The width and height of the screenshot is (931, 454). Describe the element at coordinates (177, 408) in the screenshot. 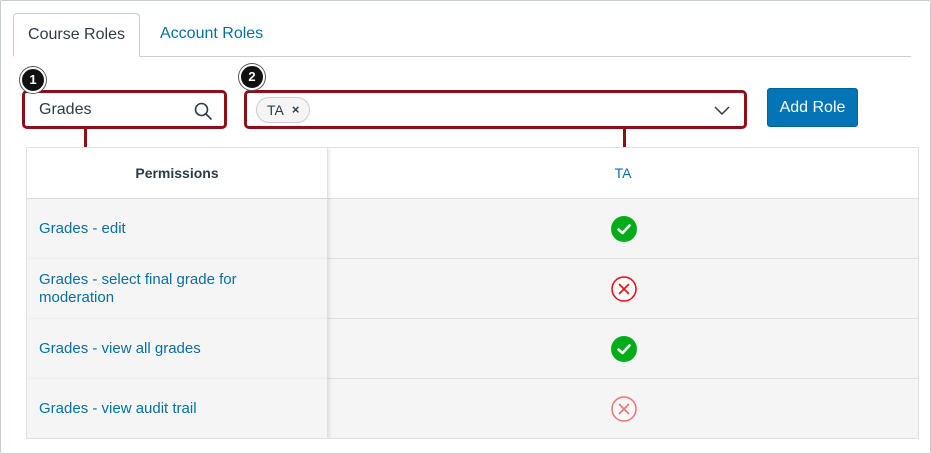

I see `permission-link: Grades - view audit trail` at that location.